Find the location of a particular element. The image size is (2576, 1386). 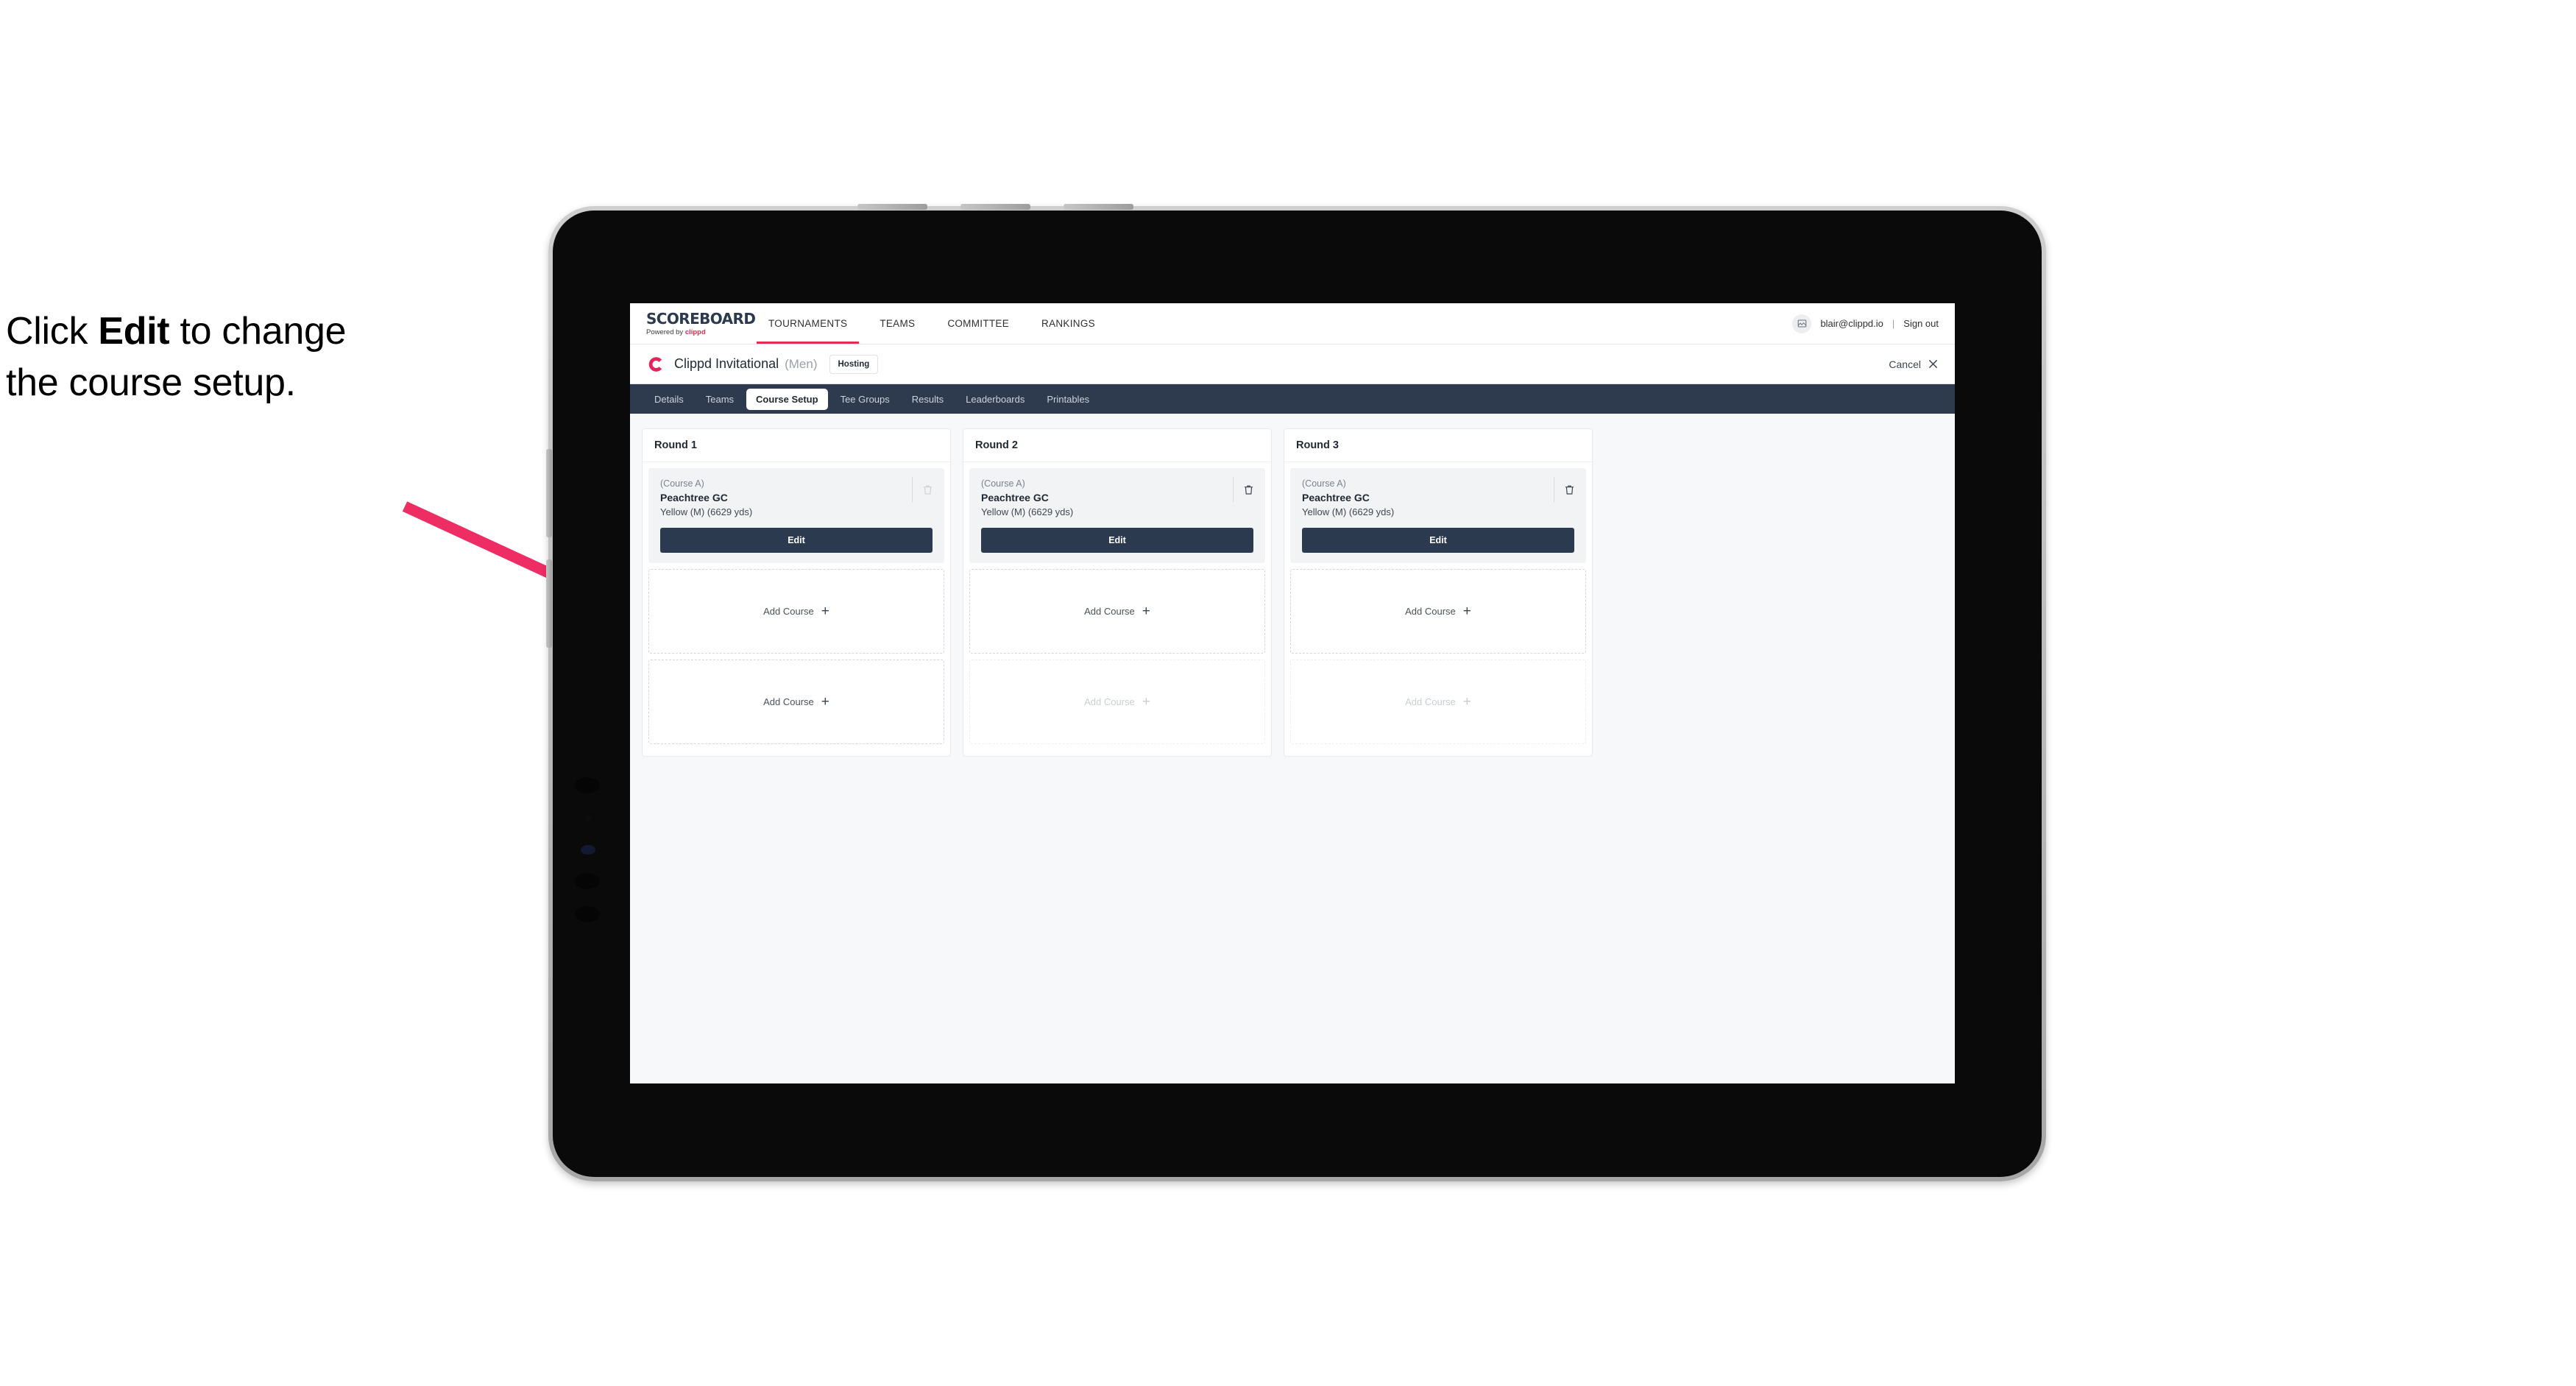

nav-user-area: blair@clippd.io | Sign out is located at coordinates (1873, 323).